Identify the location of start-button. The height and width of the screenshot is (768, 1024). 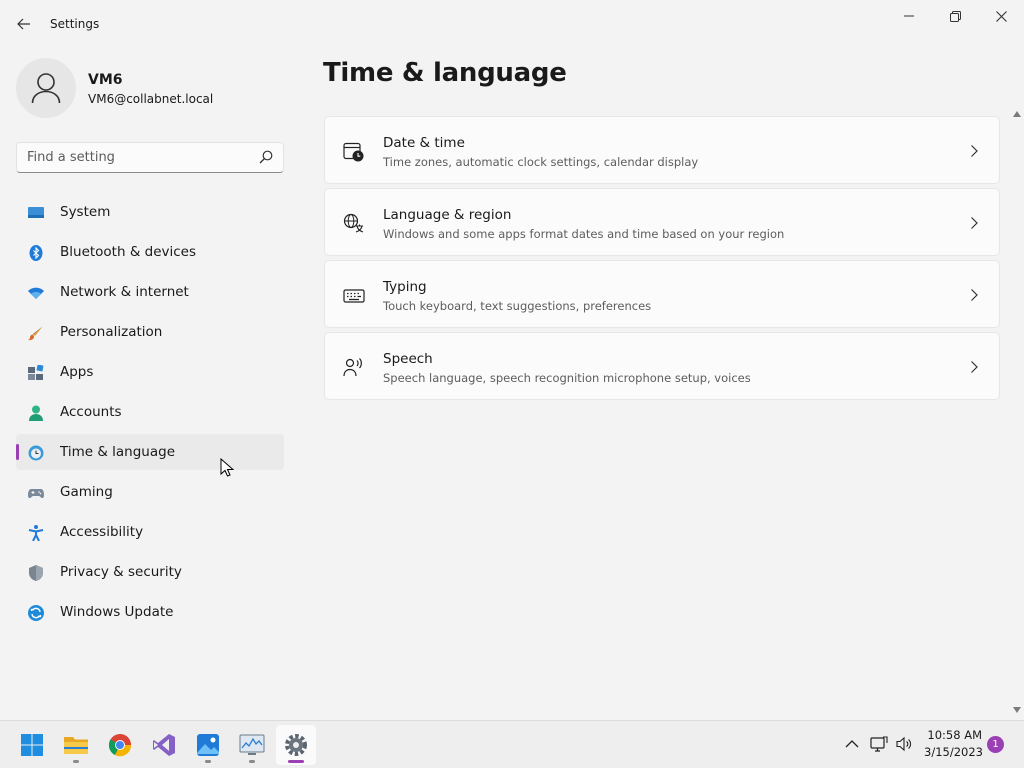
(32, 745).